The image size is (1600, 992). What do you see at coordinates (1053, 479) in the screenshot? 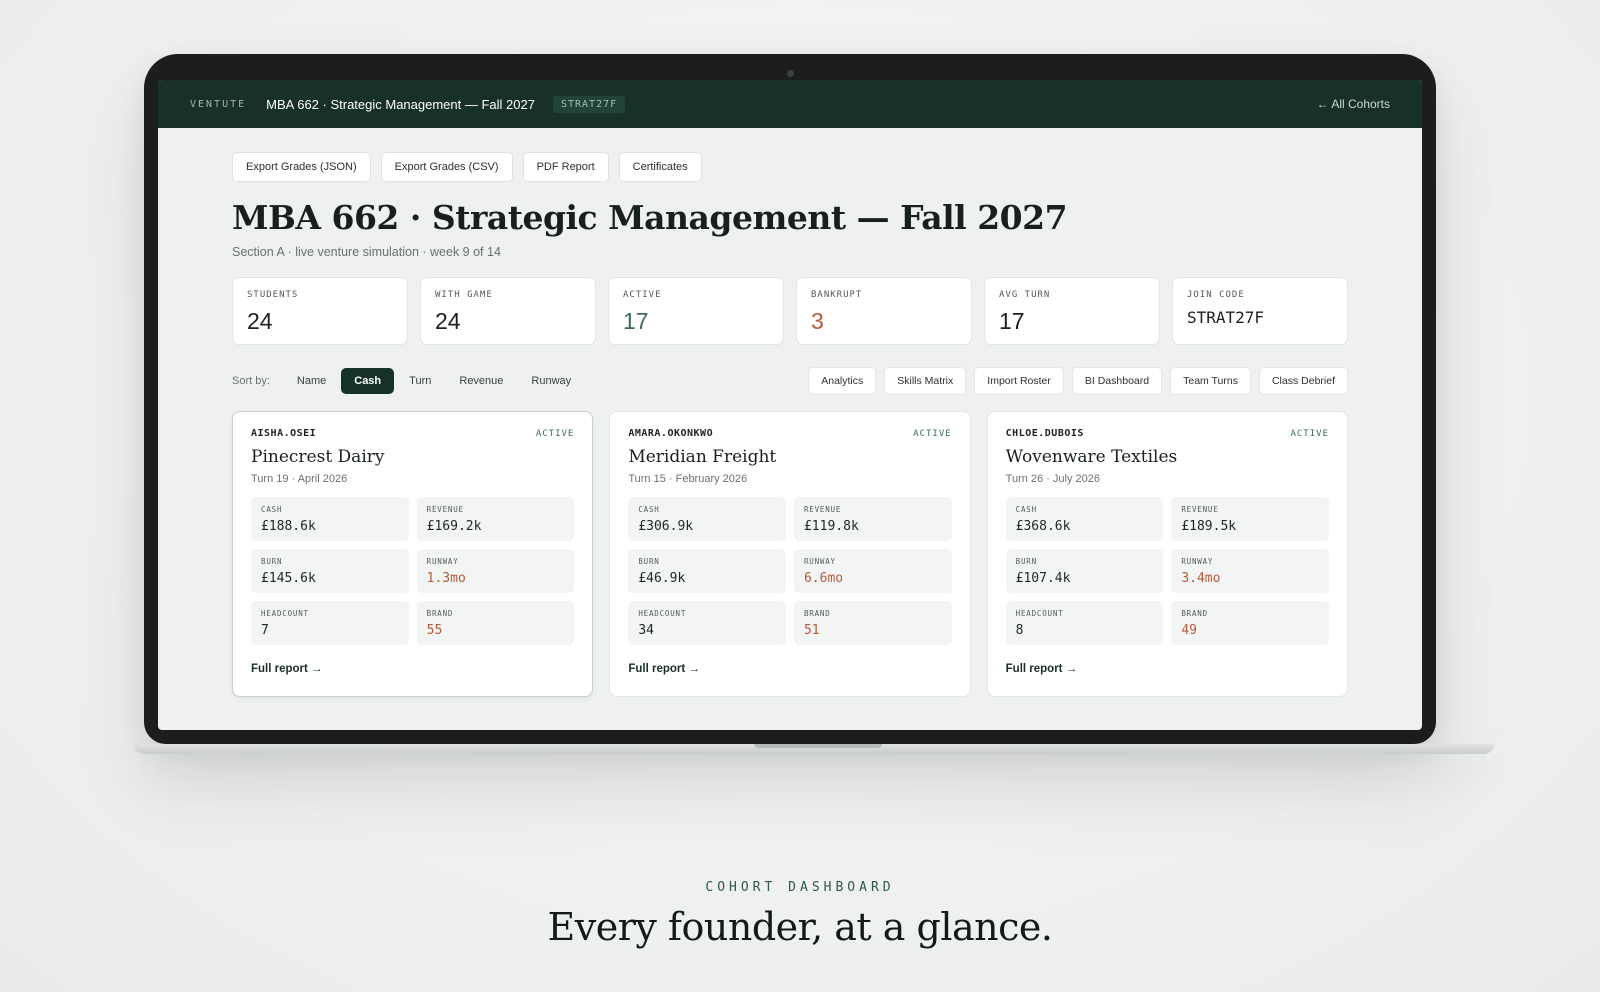
I see `turn-info: Turn 26 · July 2026` at bounding box center [1053, 479].